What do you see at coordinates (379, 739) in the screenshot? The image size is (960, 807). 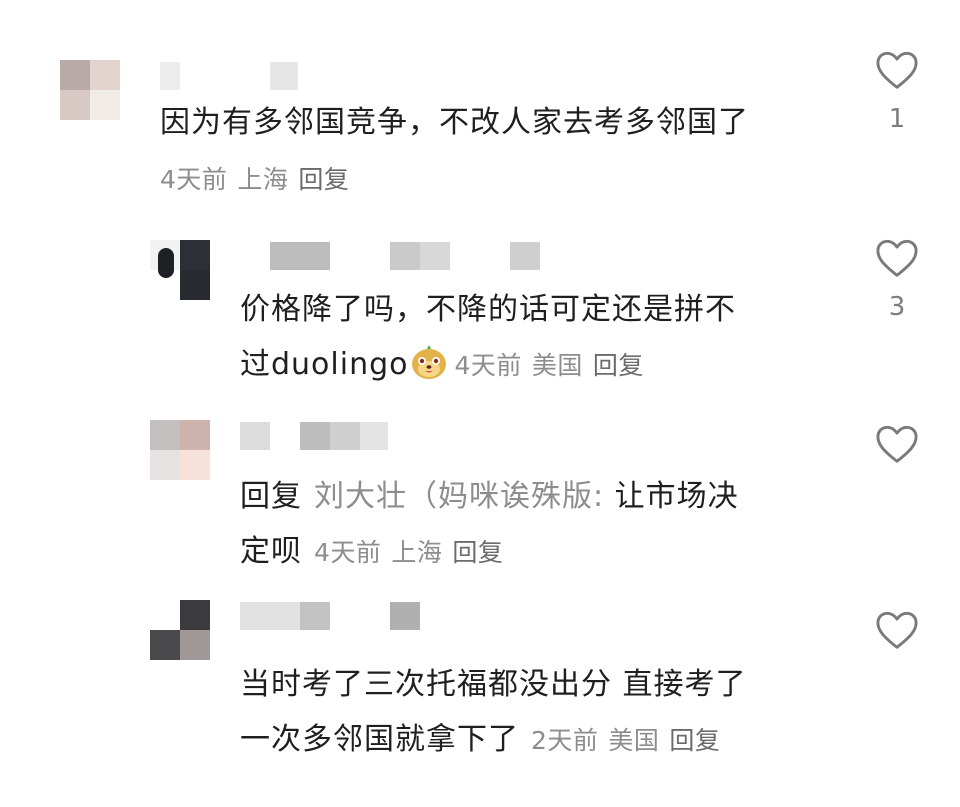 I see `comment-text: 一次多邻国就拿下了` at bounding box center [379, 739].